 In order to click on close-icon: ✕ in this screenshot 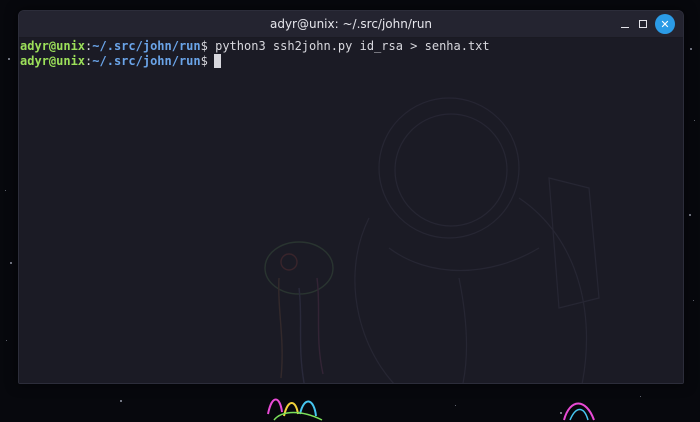, I will do `click(665, 24)`.